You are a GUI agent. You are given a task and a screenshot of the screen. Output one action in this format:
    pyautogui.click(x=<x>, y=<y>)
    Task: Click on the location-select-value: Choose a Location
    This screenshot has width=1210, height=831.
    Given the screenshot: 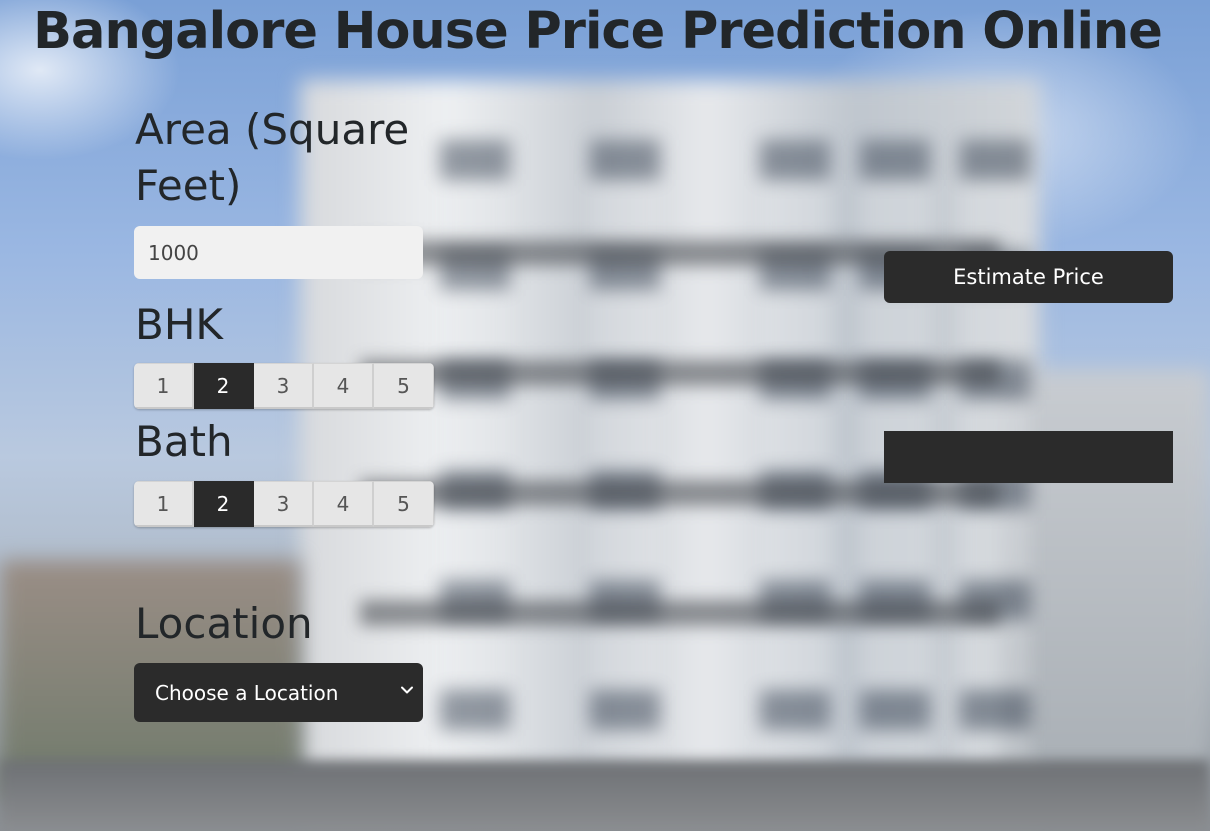 What is the action you would take?
    pyautogui.click(x=247, y=692)
    